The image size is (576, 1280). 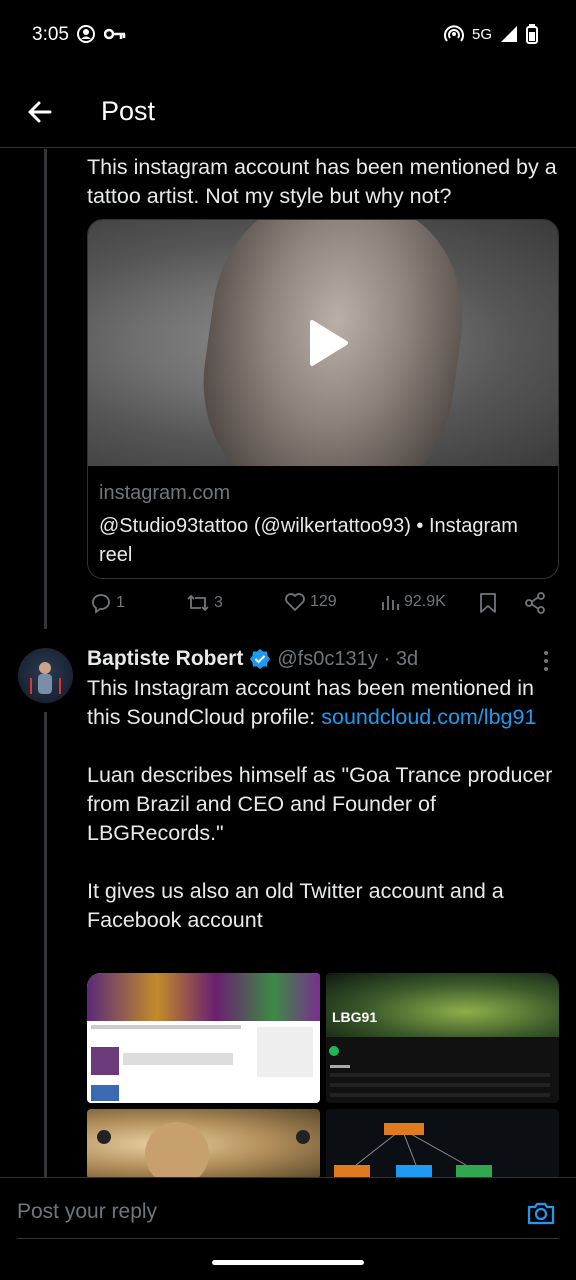 What do you see at coordinates (165, 659) in the screenshot?
I see `author-name: Baptiste Robert` at bounding box center [165, 659].